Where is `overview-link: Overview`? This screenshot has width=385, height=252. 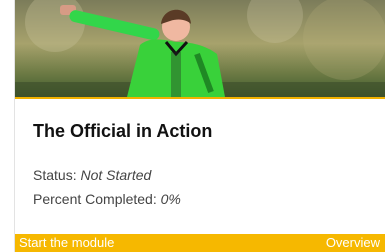
overview-link: Overview is located at coordinates (353, 243).